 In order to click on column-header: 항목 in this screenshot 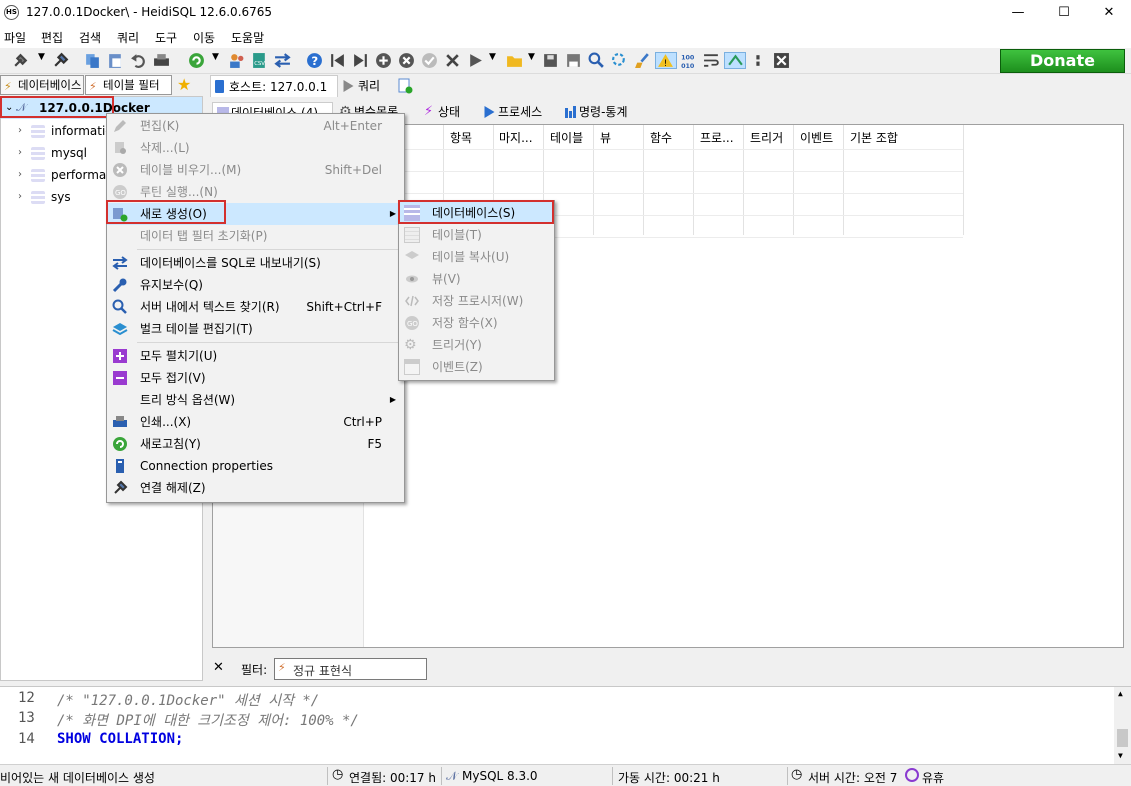, I will do `click(461, 137)`.